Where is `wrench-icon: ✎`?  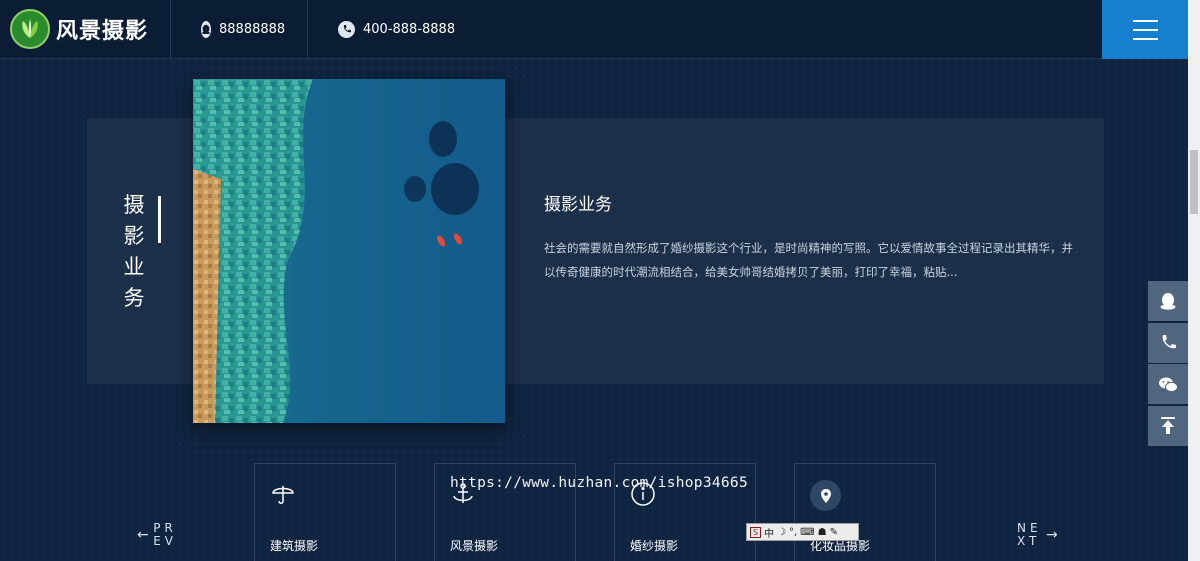
wrench-icon: ✎ is located at coordinates (834, 532).